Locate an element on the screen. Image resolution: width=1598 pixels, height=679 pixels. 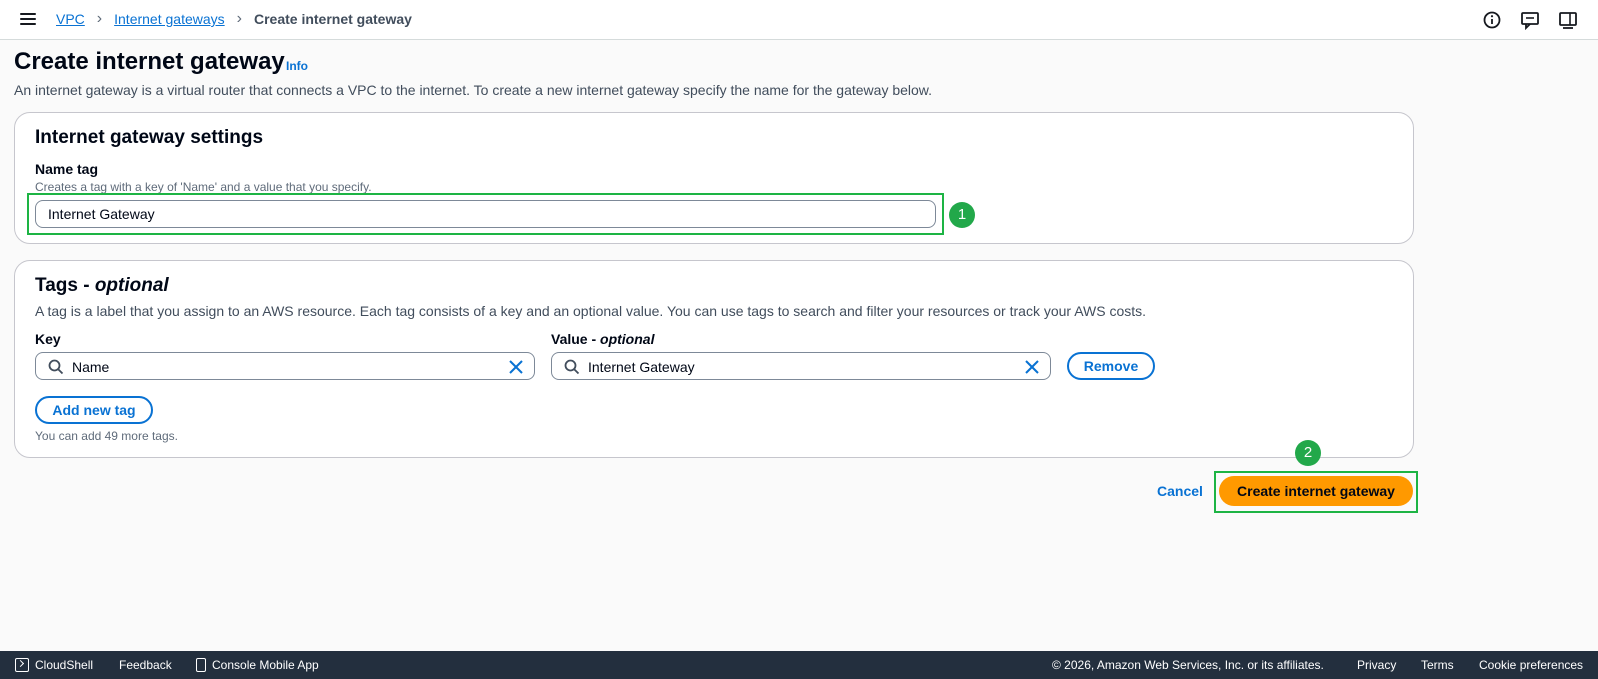
info-link: Info is located at coordinates (297, 66).